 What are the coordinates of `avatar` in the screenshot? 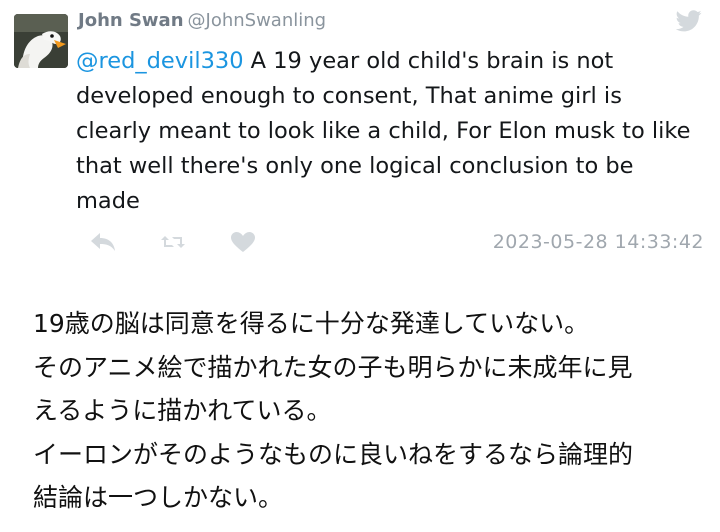 It's located at (41, 41).